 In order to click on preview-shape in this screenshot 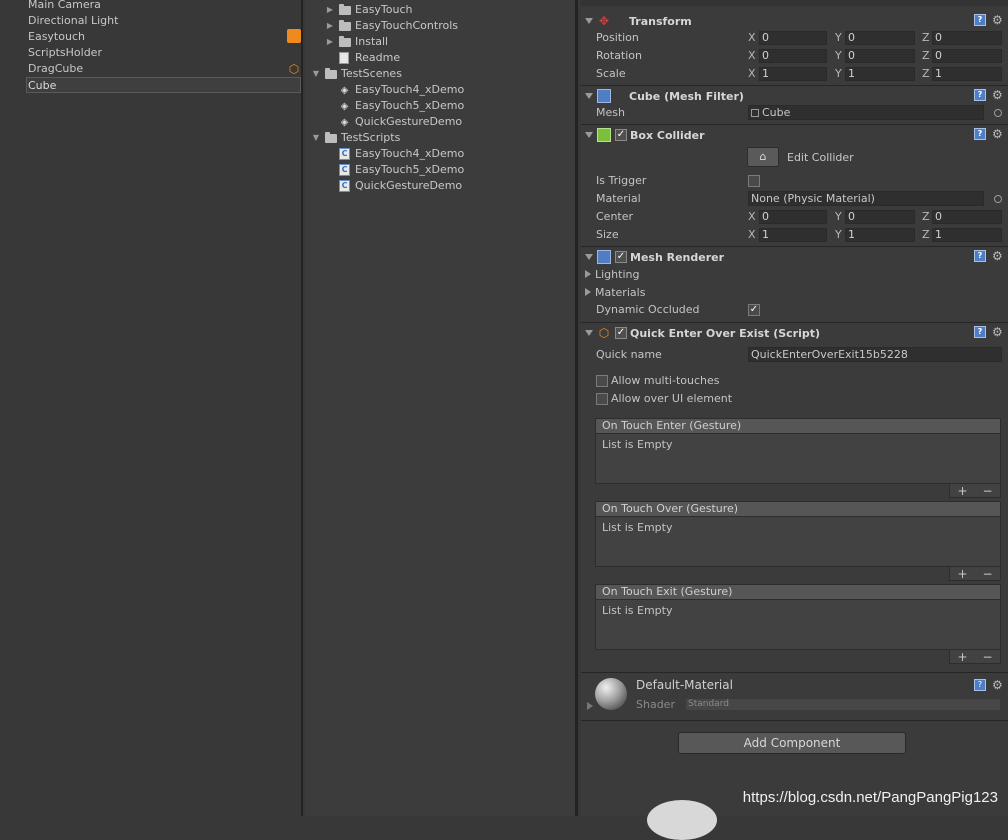, I will do `click(682, 820)`.